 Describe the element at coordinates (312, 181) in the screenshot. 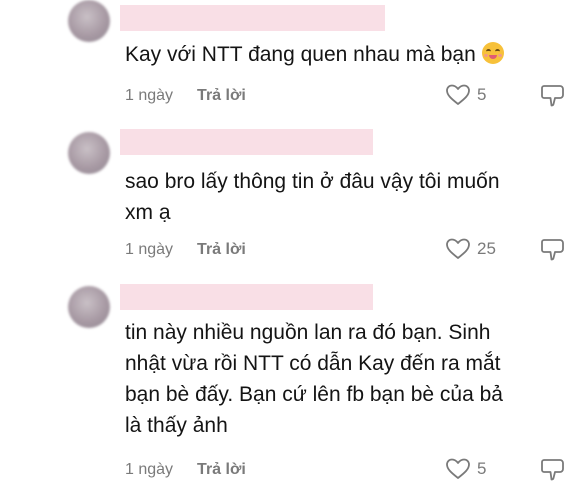

I see `comment-text-line: sao bro lấy thông tin ở đâu vậy tôi muốn` at that location.